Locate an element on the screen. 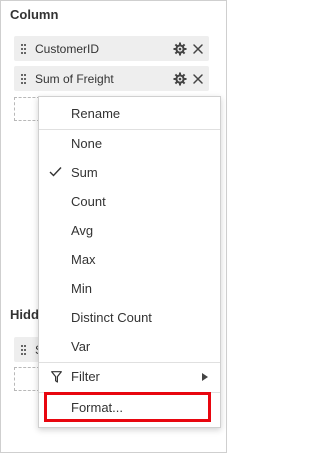 The width and height of the screenshot is (320, 453). menu-item-label: Avg is located at coordinates (82, 230).